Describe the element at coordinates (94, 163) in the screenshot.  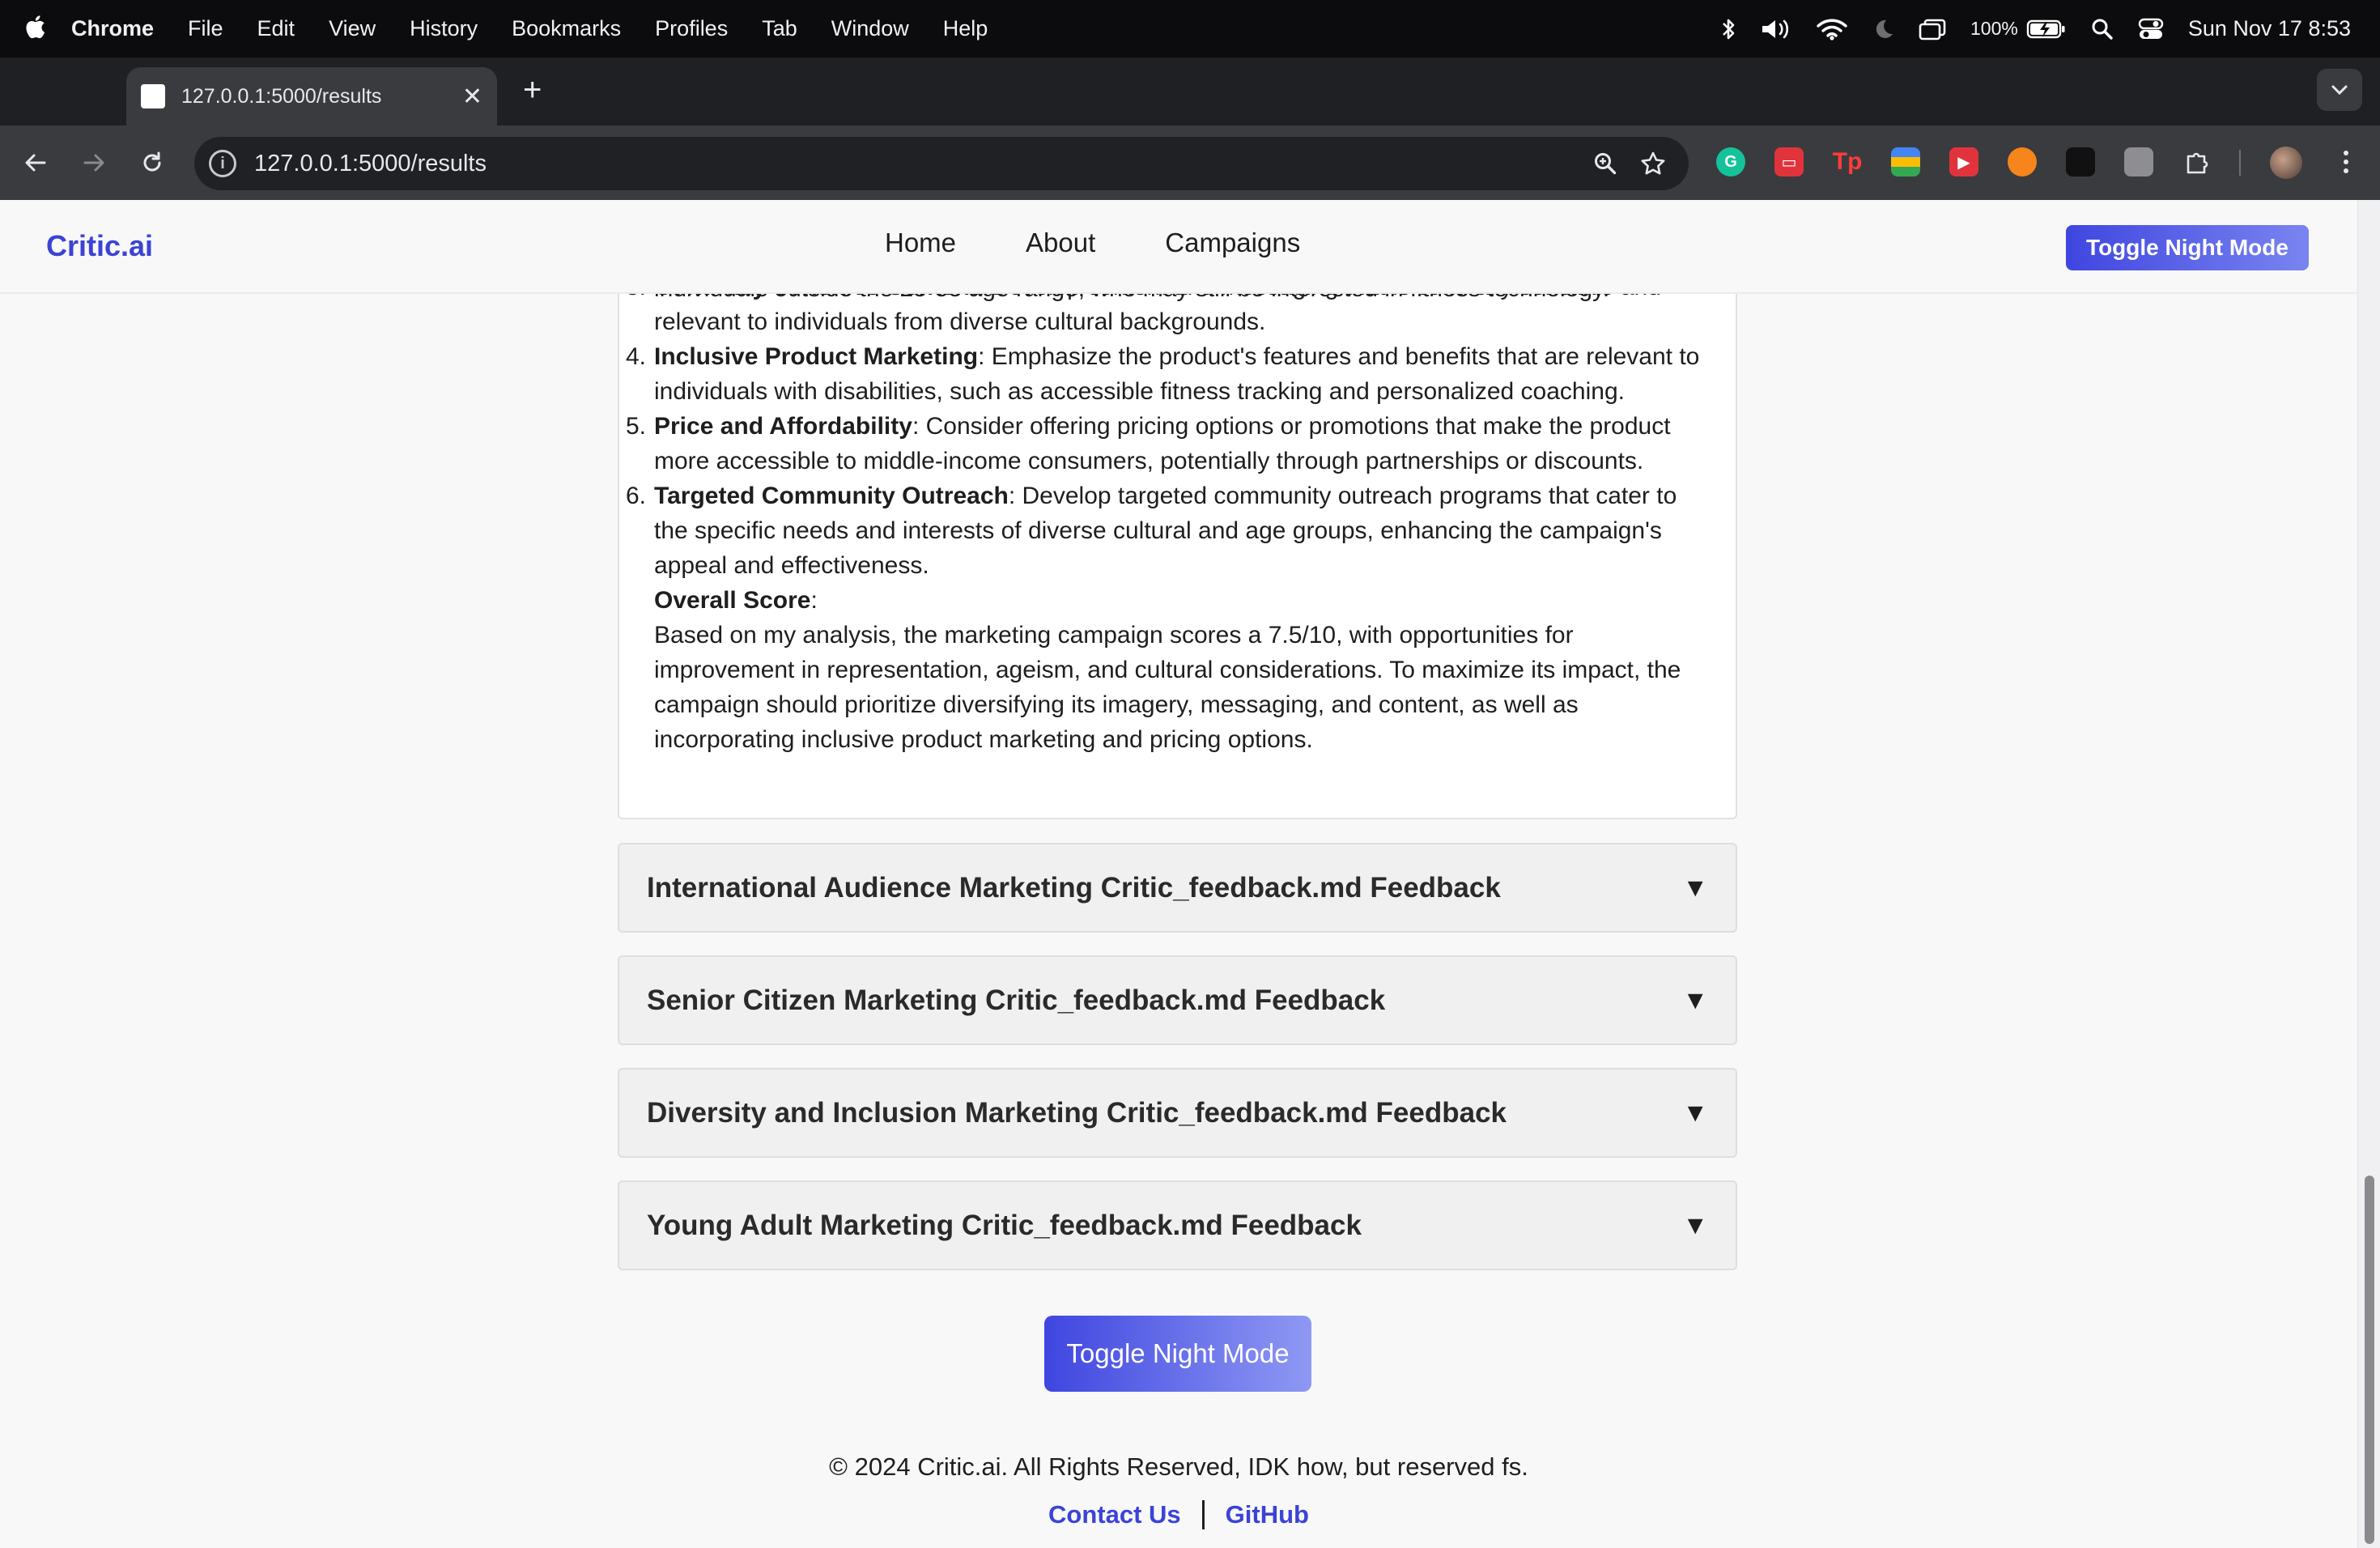
I see `forward-arrow-icon` at that location.